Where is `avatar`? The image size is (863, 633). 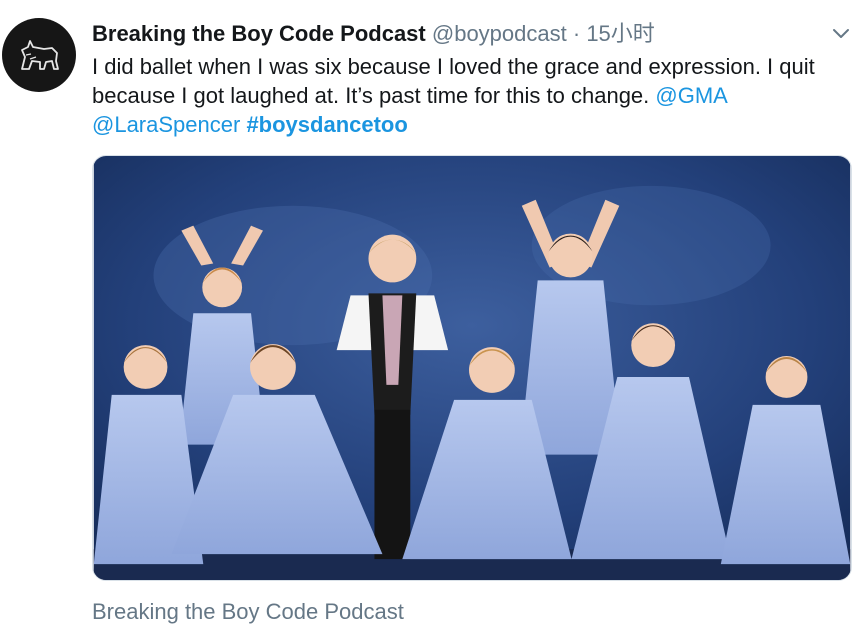 avatar is located at coordinates (39, 55).